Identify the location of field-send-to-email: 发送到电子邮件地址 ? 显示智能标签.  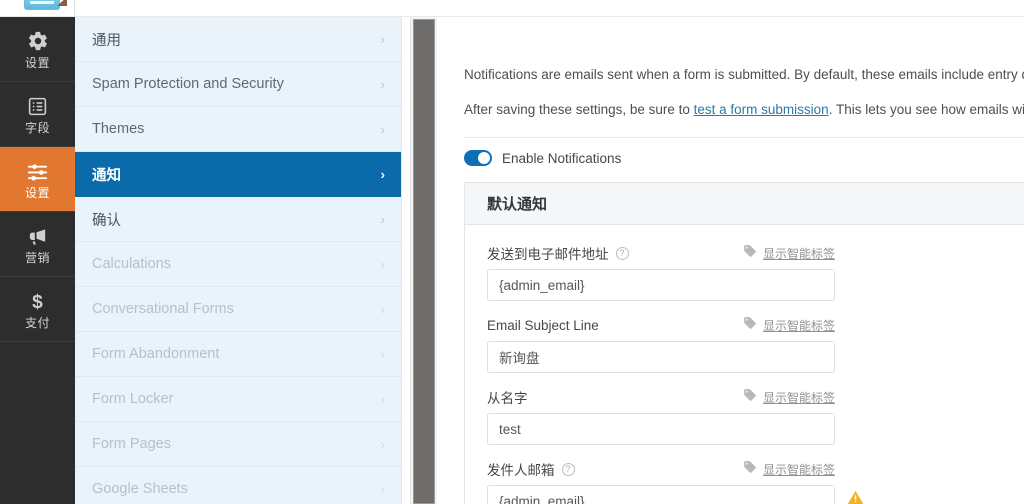
(661, 272).